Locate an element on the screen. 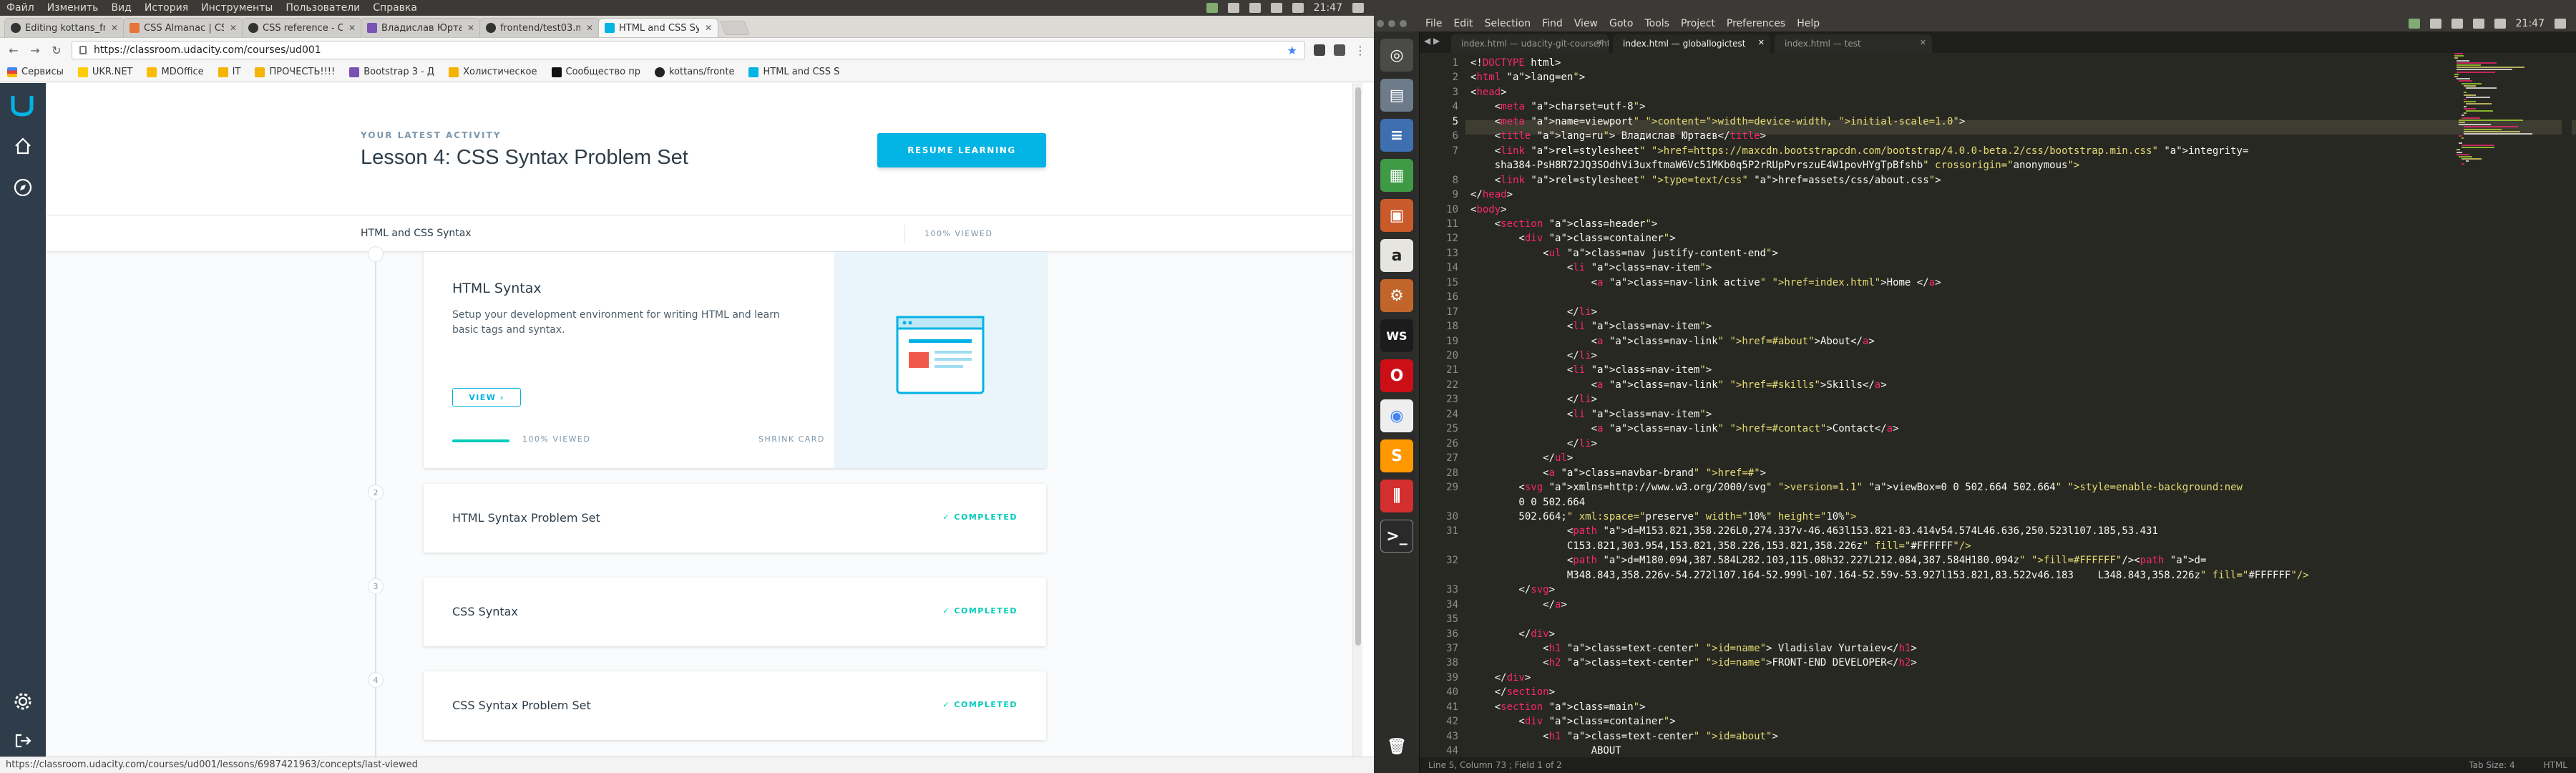 The width and height of the screenshot is (2576, 773). software-center-icon: ⚙ is located at coordinates (1396, 295).